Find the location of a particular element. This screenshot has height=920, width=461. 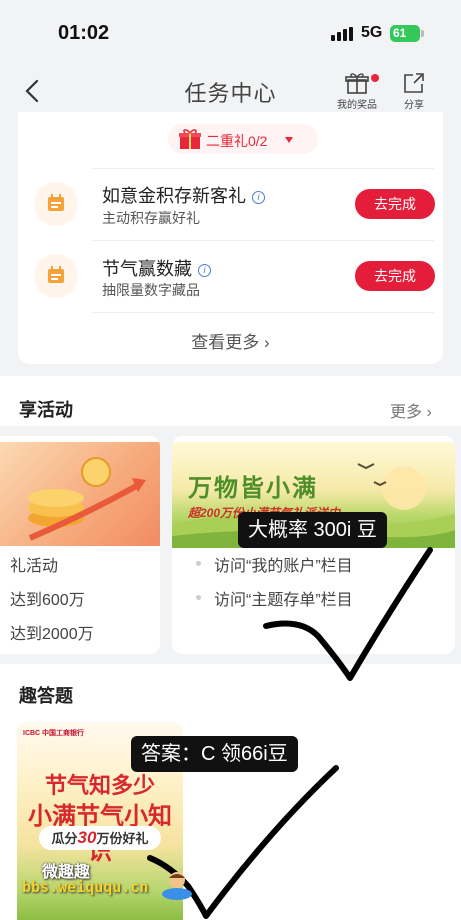

watermark-url: bbs.weiququ.cn is located at coordinates (85, 887).